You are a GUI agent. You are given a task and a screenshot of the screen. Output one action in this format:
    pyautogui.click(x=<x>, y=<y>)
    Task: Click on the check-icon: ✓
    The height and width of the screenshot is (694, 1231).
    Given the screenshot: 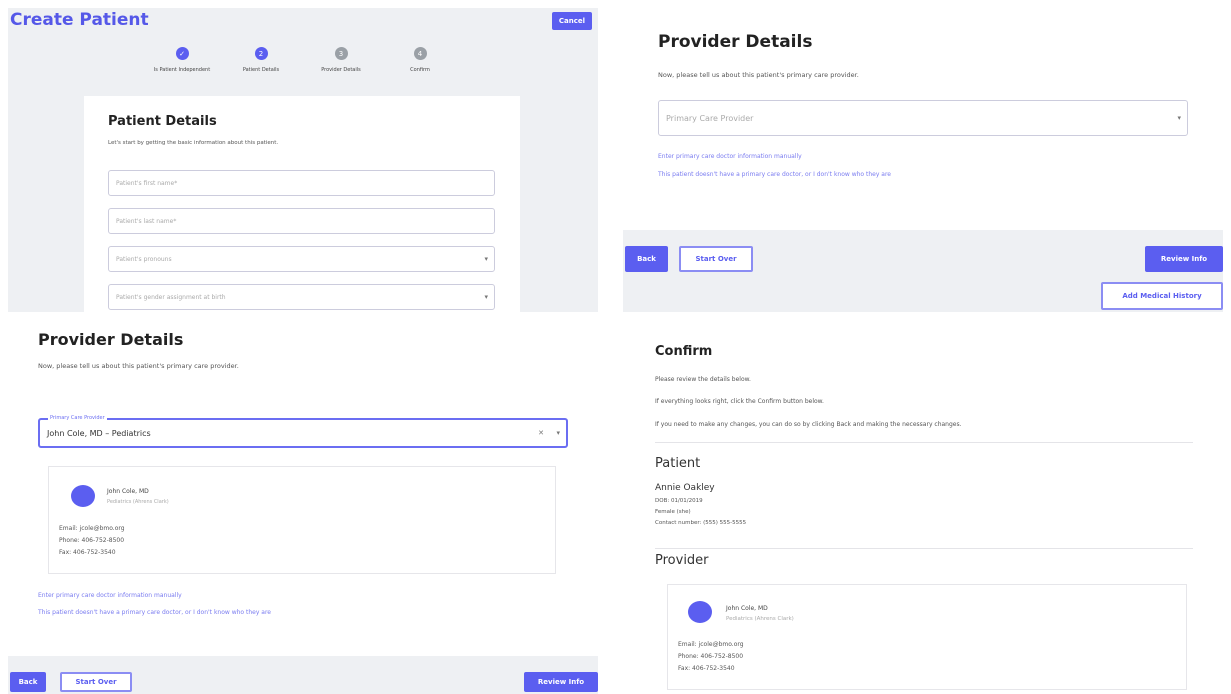 What is the action you would take?
    pyautogui.click(x=182, y=53)
    